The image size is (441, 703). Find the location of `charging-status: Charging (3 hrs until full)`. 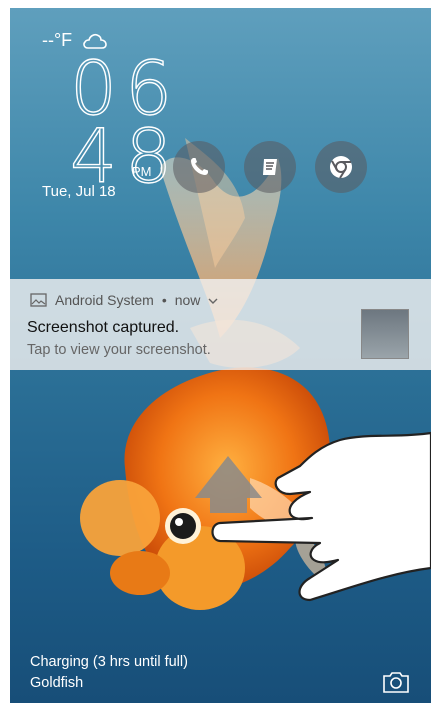

charging-status: Charging (3 hrs until full) is located at coordinates (109, 662).